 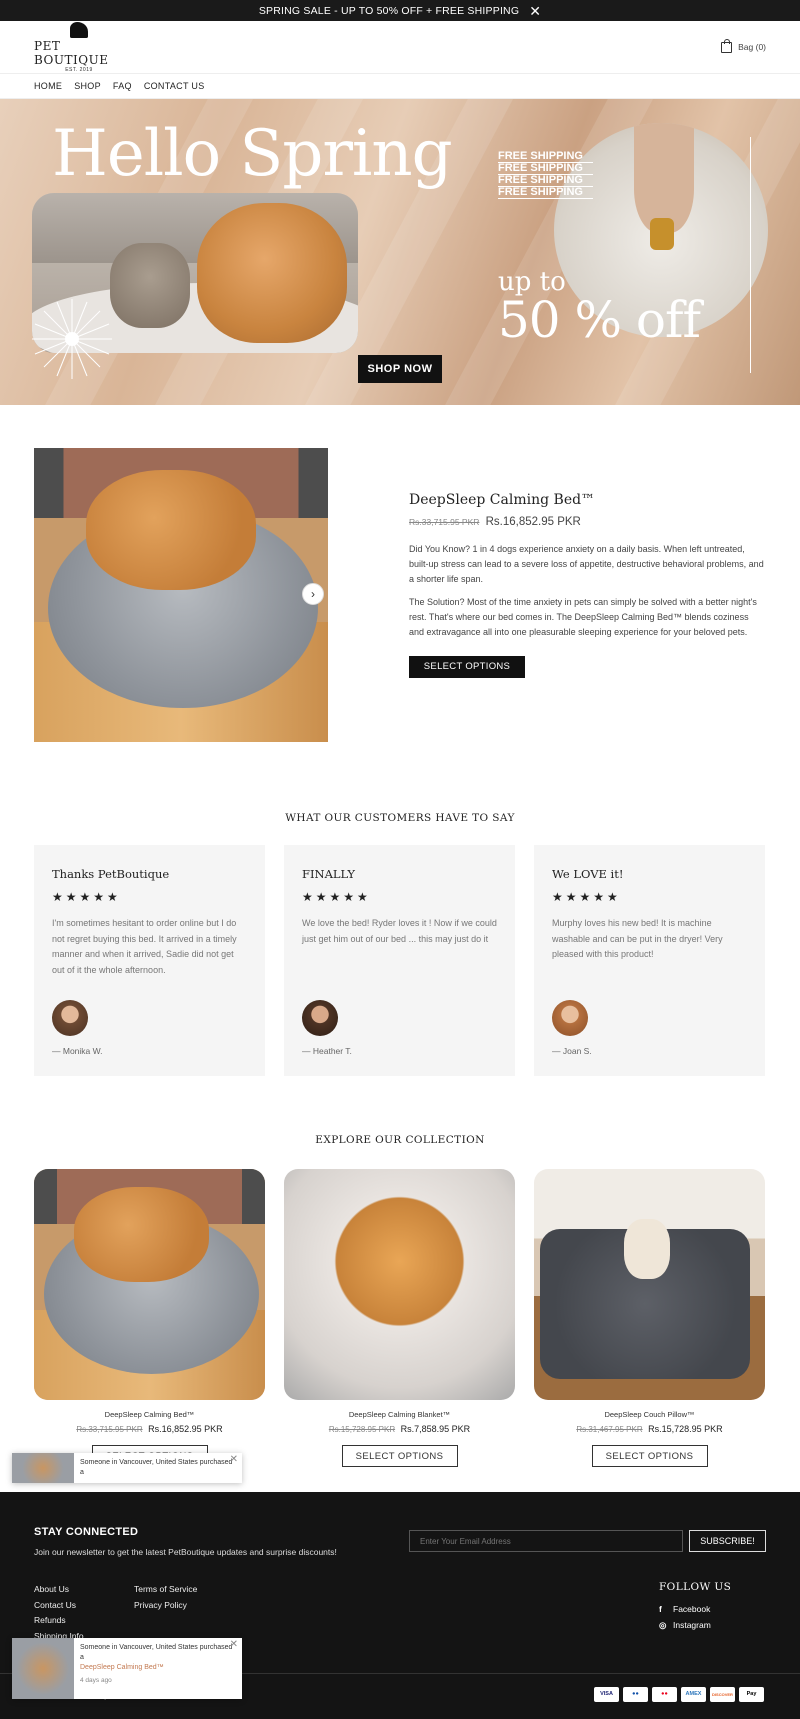 What do you see at coordinates (329, 874) in the screenshot?
I see `review-title: FINALLY` at bounding box center [329, 874].